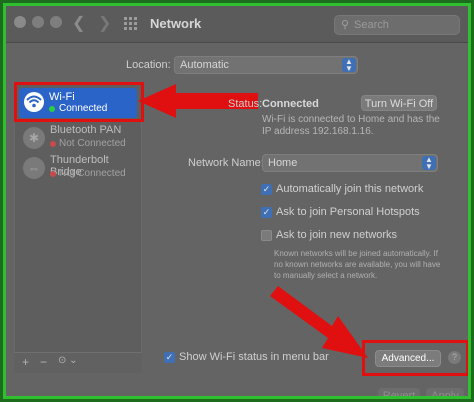 The width and height of the screenshot is (474, 402). I want to click on service-name: Bluetooth PAN, so click(86, 130).